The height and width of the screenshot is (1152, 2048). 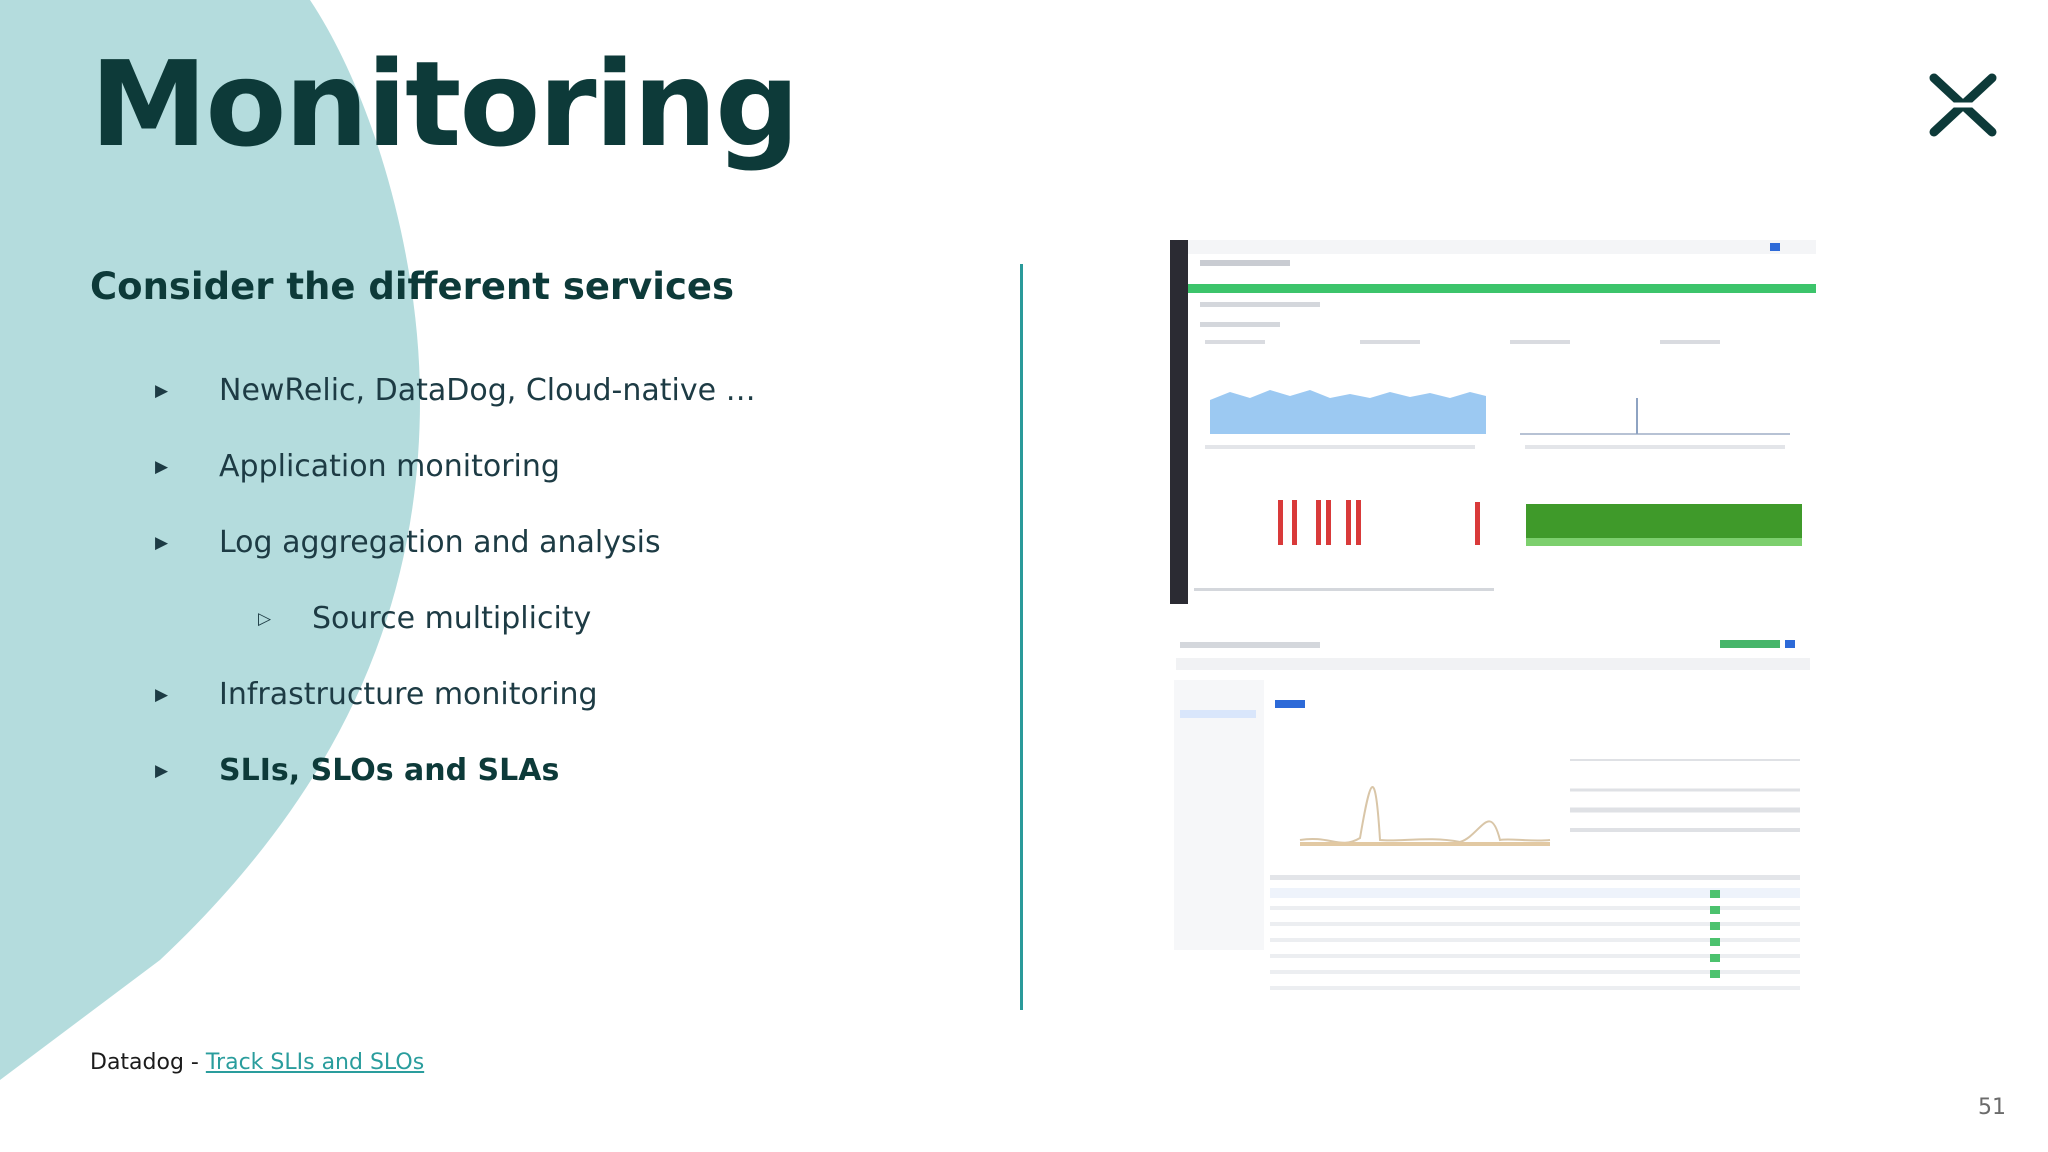 I want to click on bullet-item: ▶ Infrastructure monitoring, so click(x=376, y=694).